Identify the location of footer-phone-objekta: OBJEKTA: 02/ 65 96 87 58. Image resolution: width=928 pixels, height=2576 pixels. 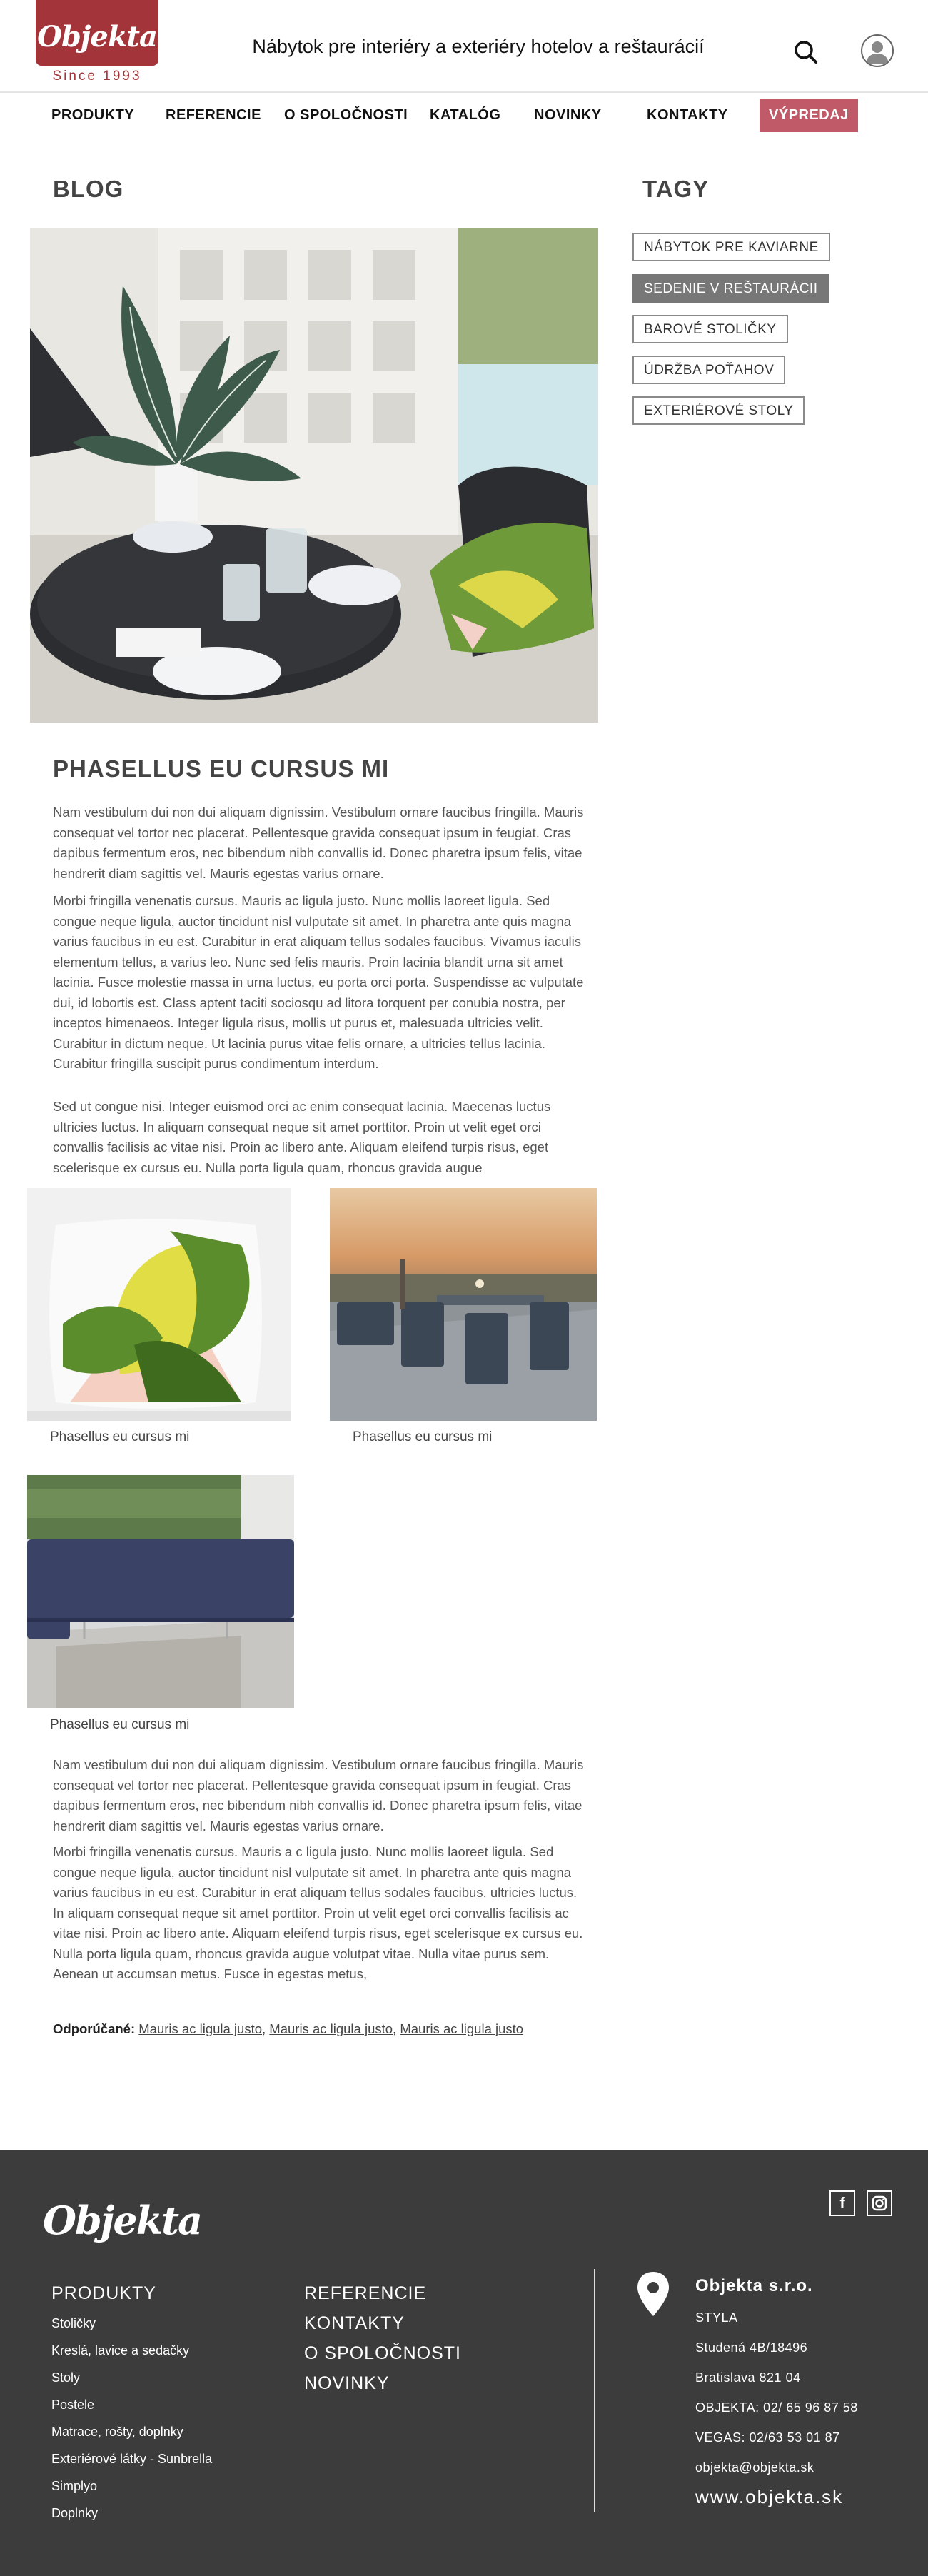
(776, 2407).